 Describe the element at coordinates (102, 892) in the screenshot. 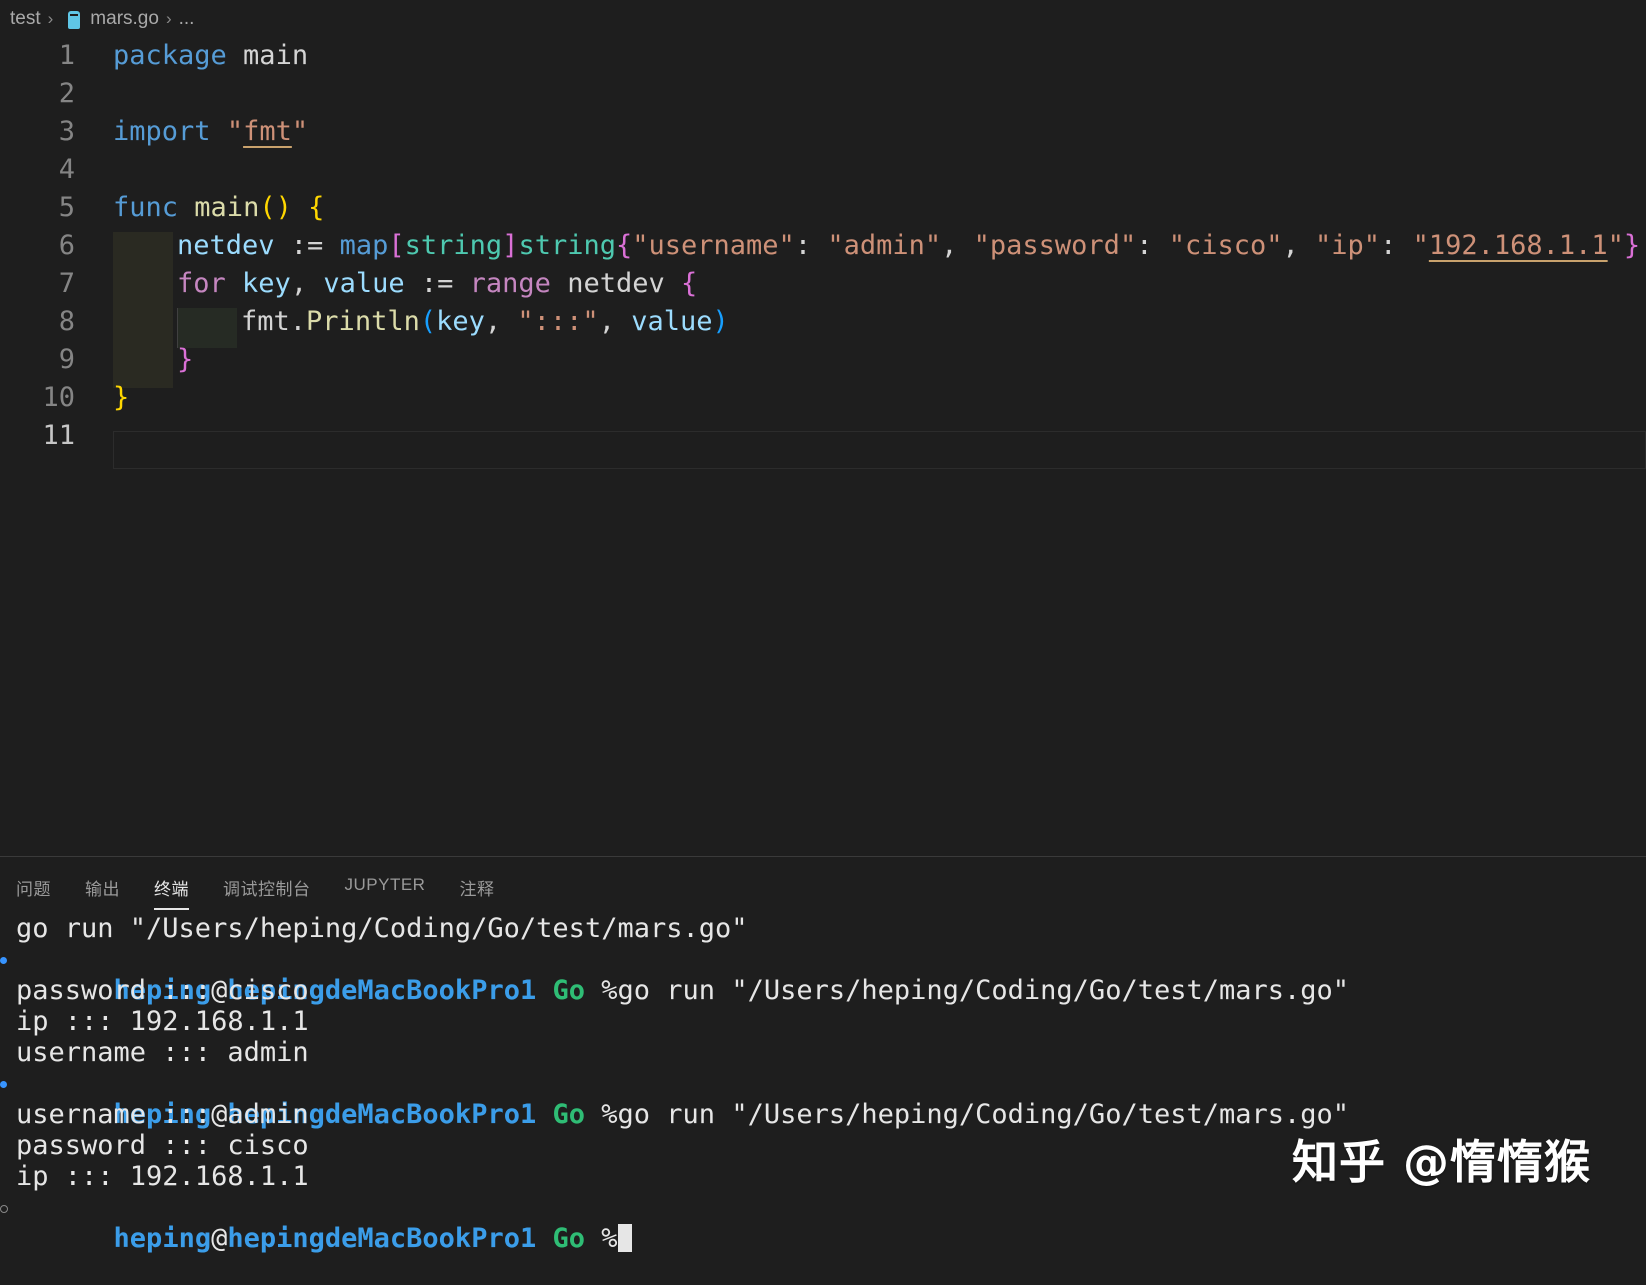

I see `tab-output: 输出` at that location.